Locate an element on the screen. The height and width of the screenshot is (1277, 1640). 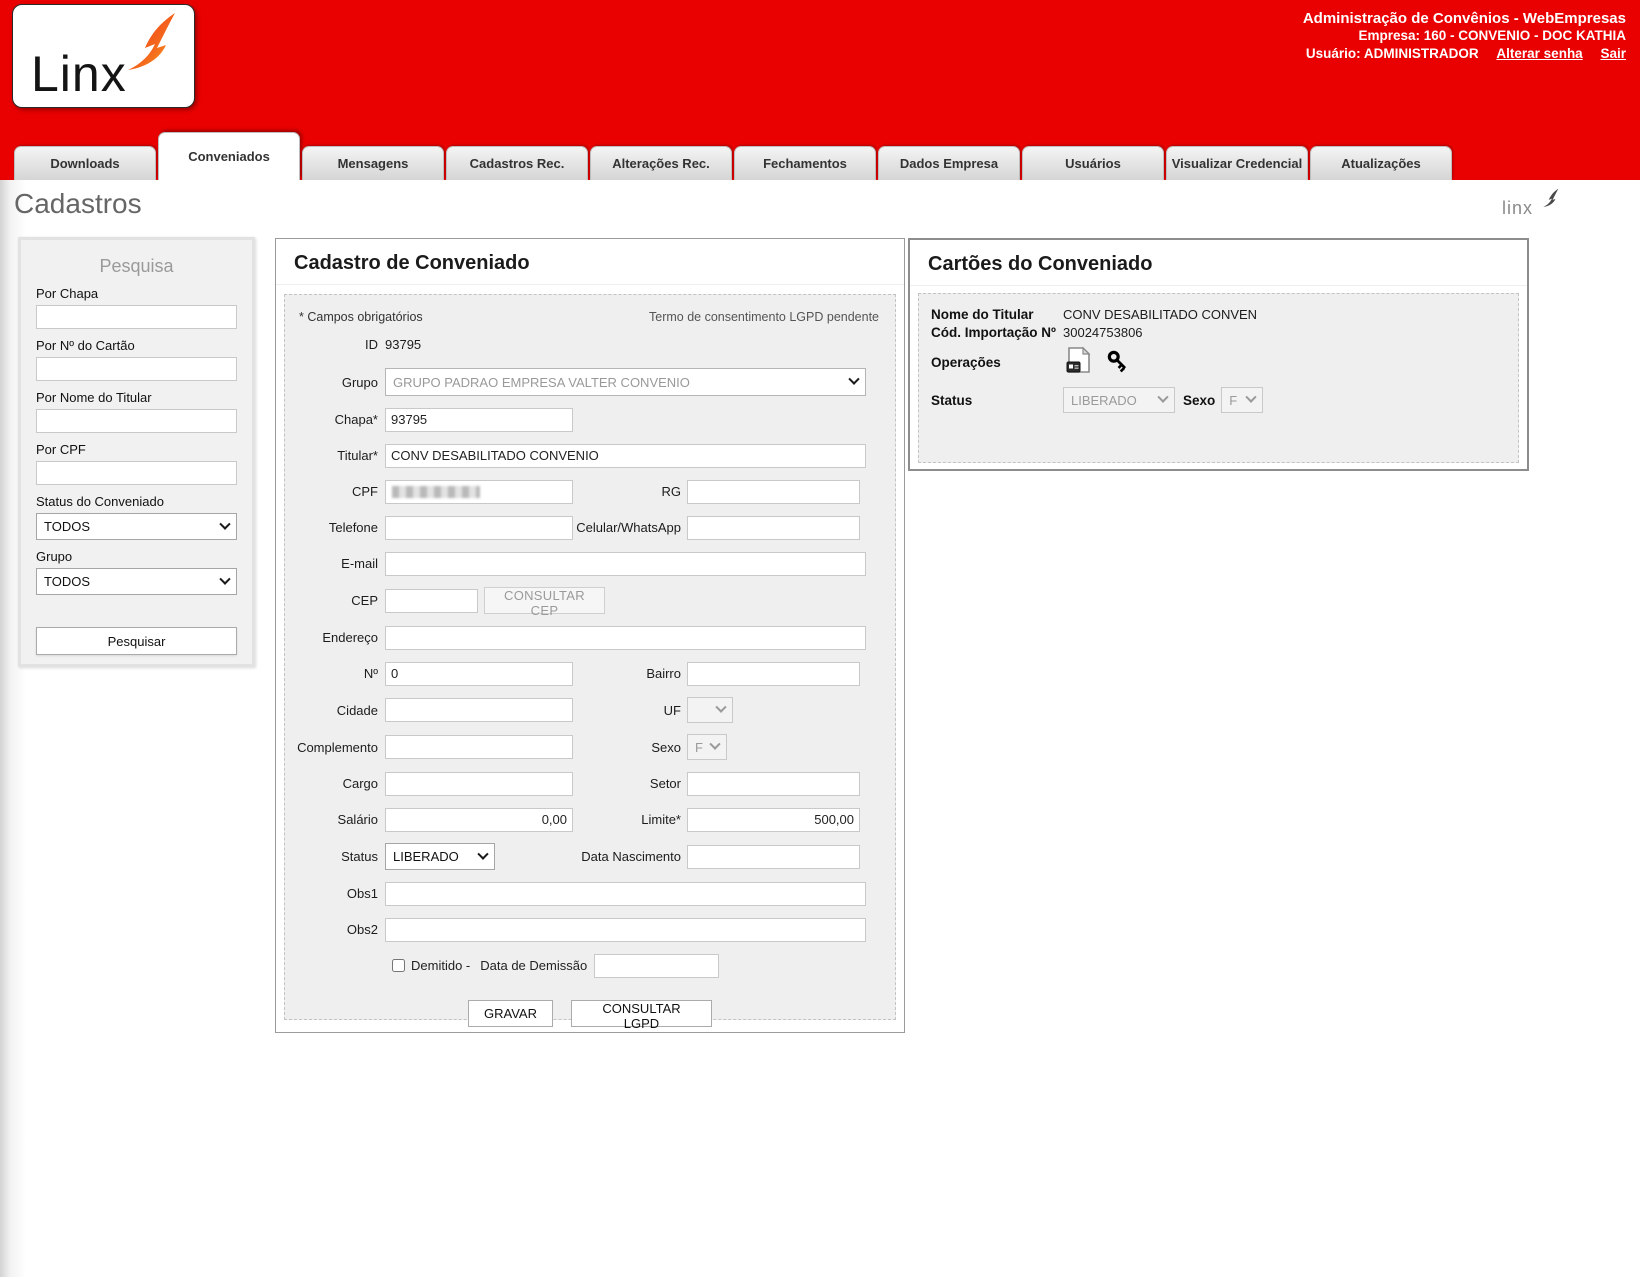
data-nascimento-input is located at coordinates (773, 856).